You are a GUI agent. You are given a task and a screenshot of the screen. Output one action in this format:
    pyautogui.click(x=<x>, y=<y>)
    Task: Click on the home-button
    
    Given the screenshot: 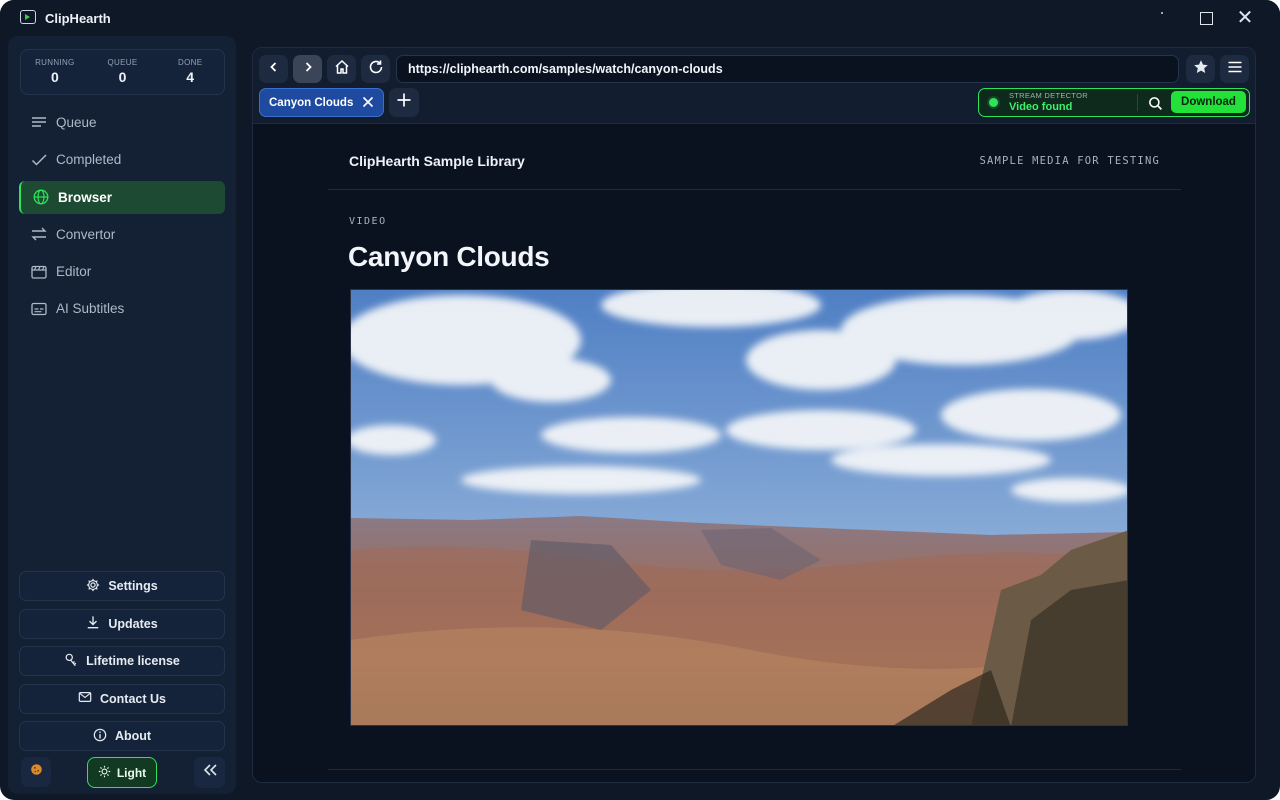 What is the action you would take?
    pyautogui.click(x=341, y=69)
    